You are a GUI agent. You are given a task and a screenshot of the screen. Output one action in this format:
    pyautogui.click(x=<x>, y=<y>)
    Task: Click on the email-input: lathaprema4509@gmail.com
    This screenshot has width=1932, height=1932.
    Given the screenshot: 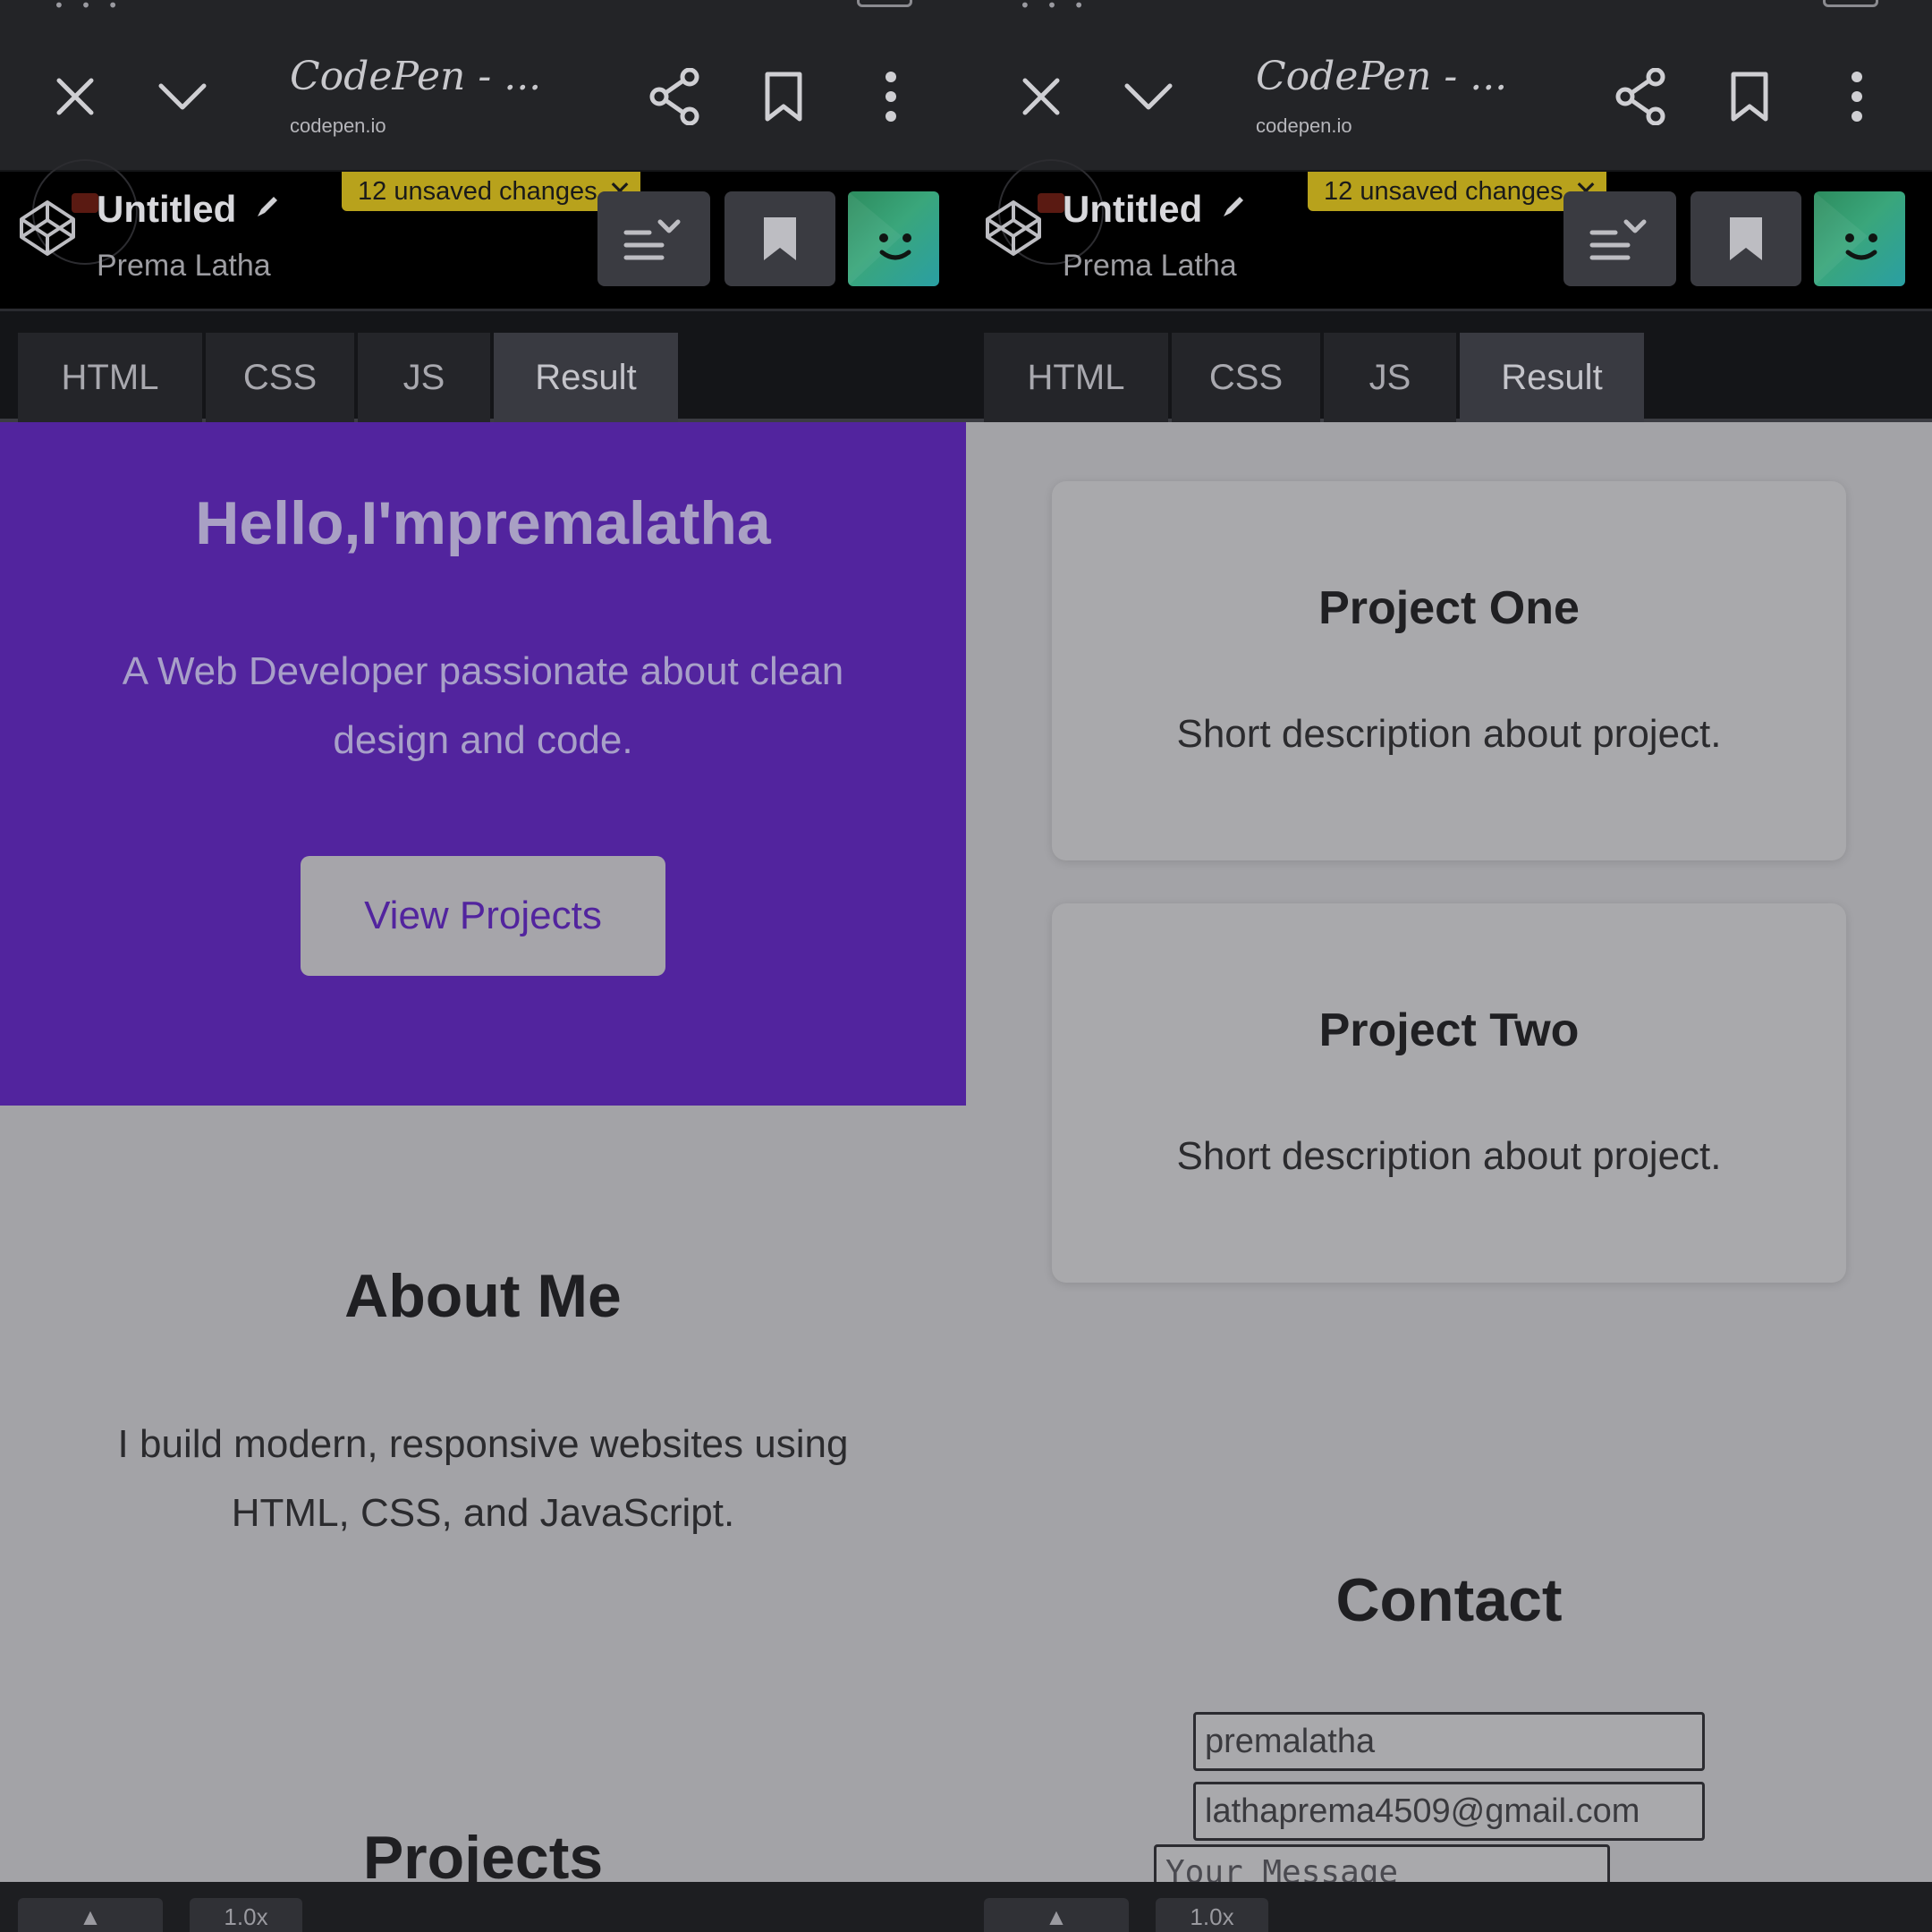 What is the action you would take?
    pyautogui.click(x=1449, y=1811)
    